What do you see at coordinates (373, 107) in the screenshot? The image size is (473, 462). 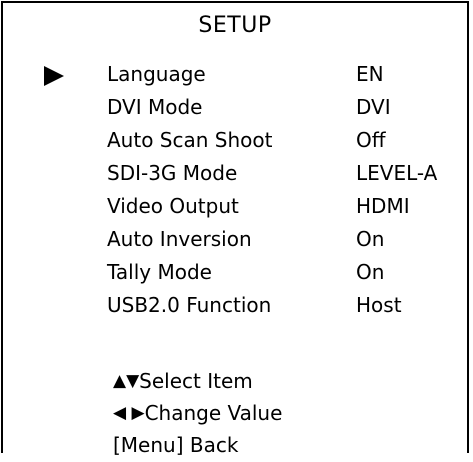 I see `menu-item-value: DVI` at bounding box center [373, 107].